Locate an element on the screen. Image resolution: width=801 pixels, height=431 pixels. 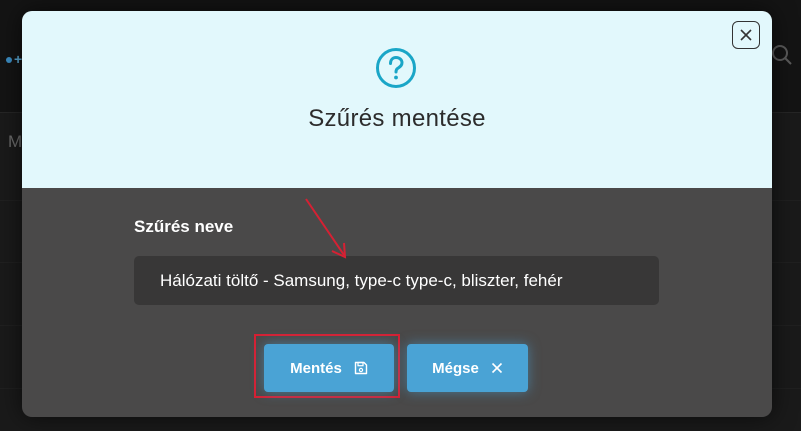
background-partial-text: M is located at coordinates (15, 141).